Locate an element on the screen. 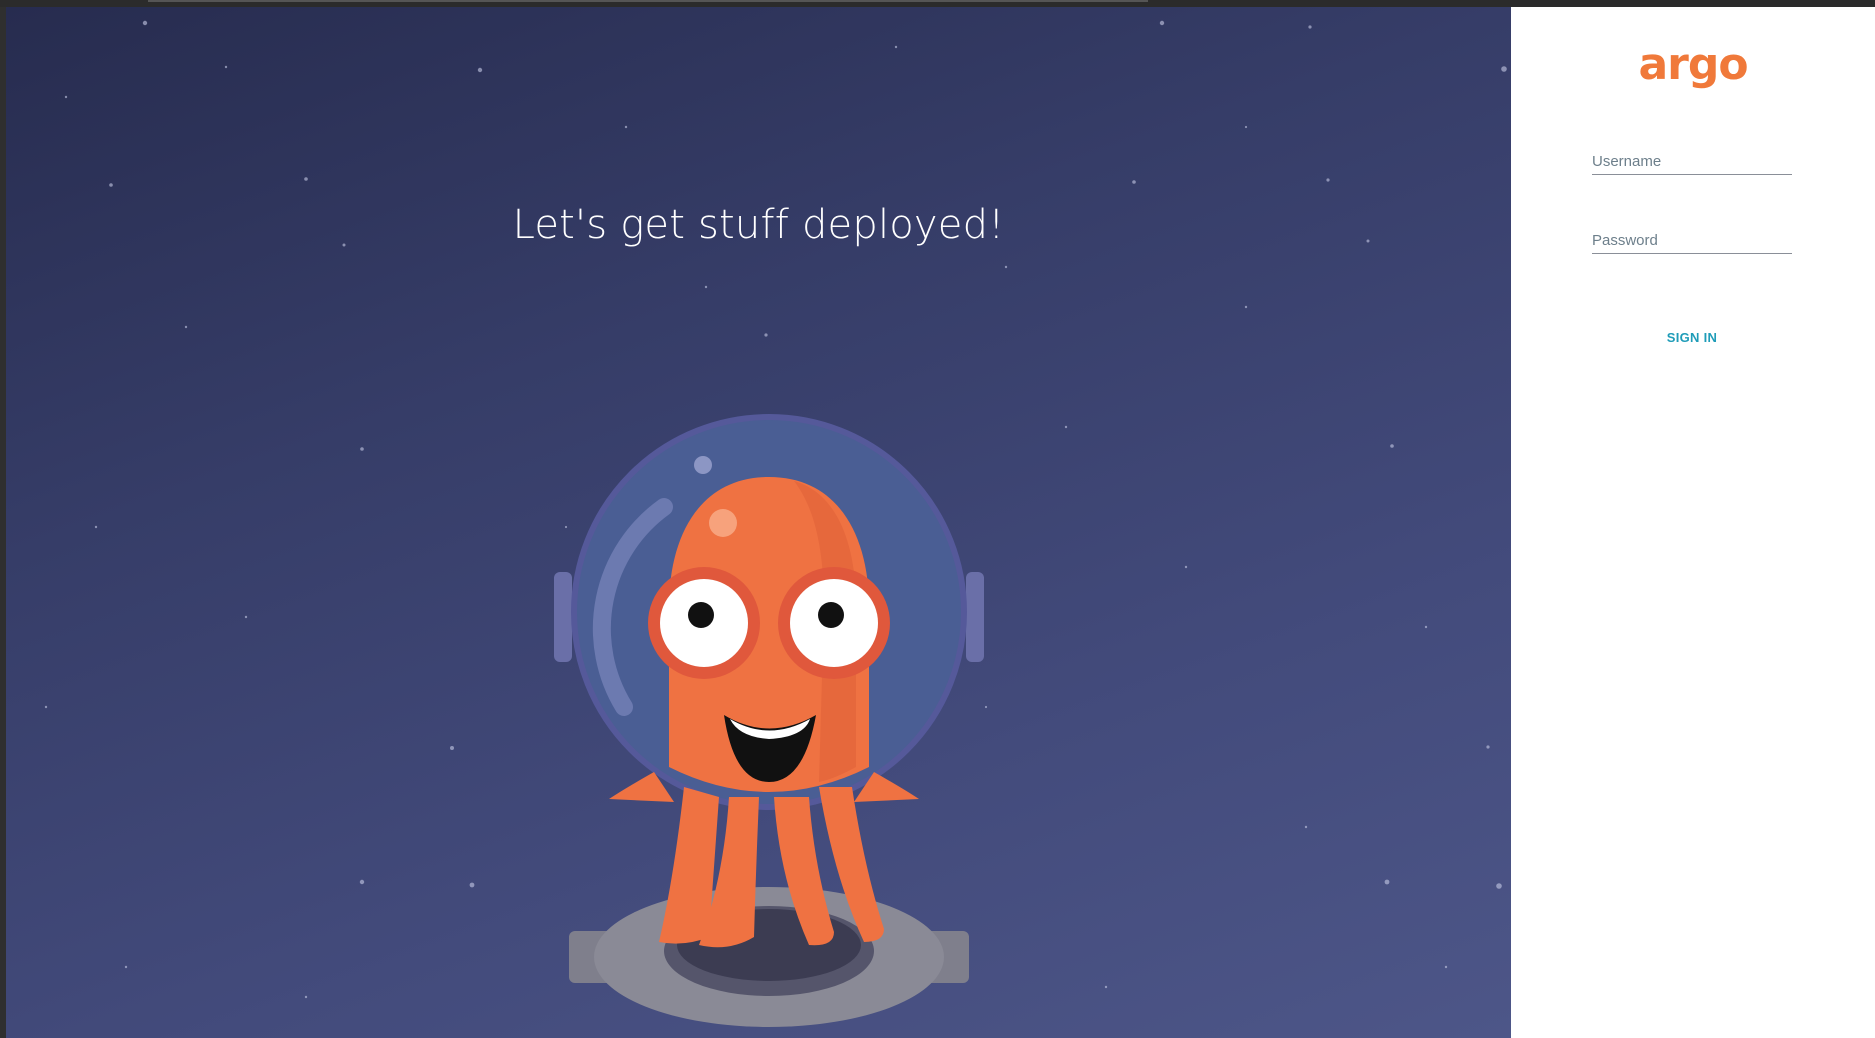 This screenshot has width=1875, height=1038. username-field is located at coordinates (1692, 158).